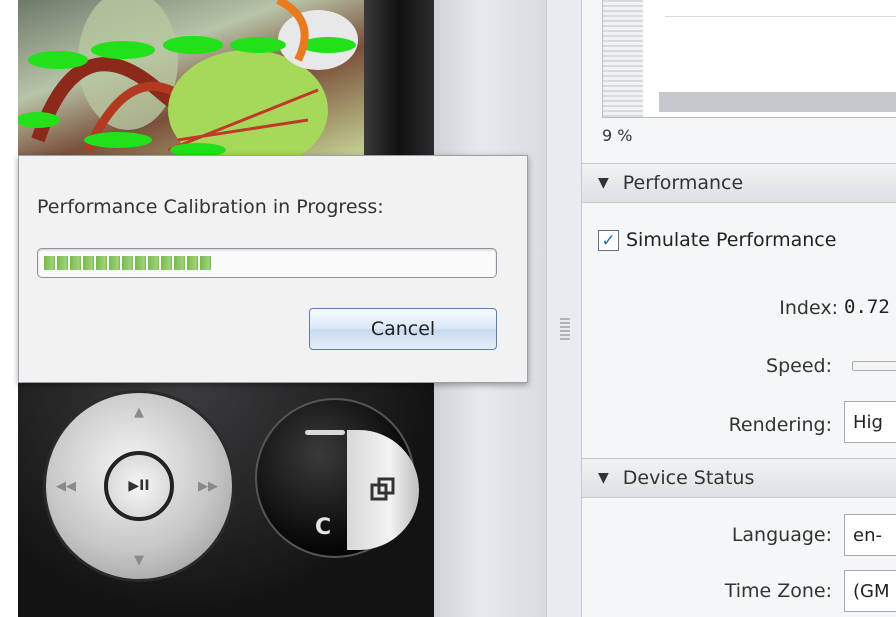 The height and width of the screenshot is (617, 896). I want to click on play-pause-button: ▶II, so click(139, 486).